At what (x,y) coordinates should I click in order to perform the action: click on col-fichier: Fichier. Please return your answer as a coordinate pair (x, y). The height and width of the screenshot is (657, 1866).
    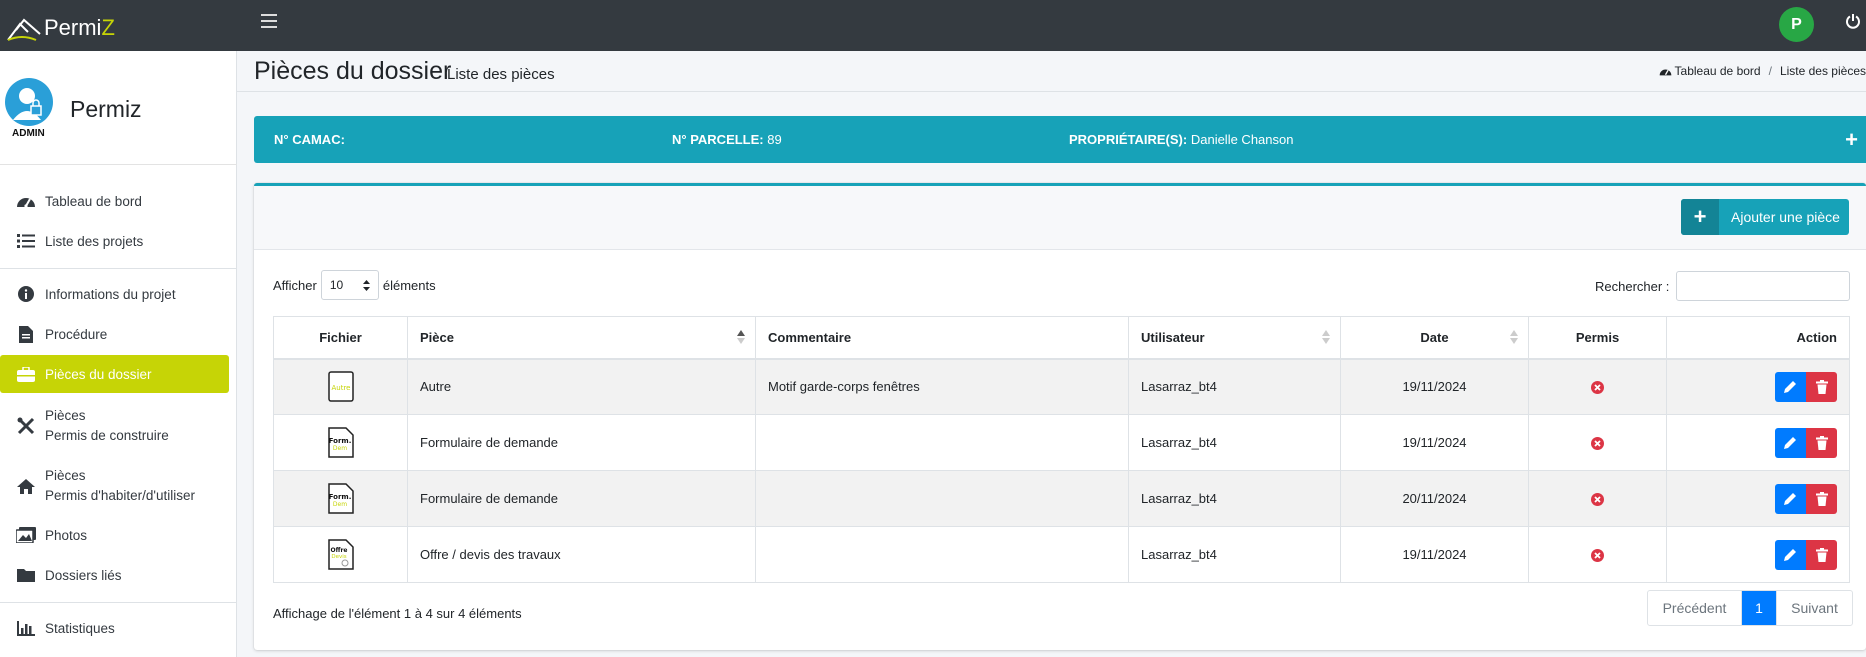
    Looking at the image, I should click on (340, 338).